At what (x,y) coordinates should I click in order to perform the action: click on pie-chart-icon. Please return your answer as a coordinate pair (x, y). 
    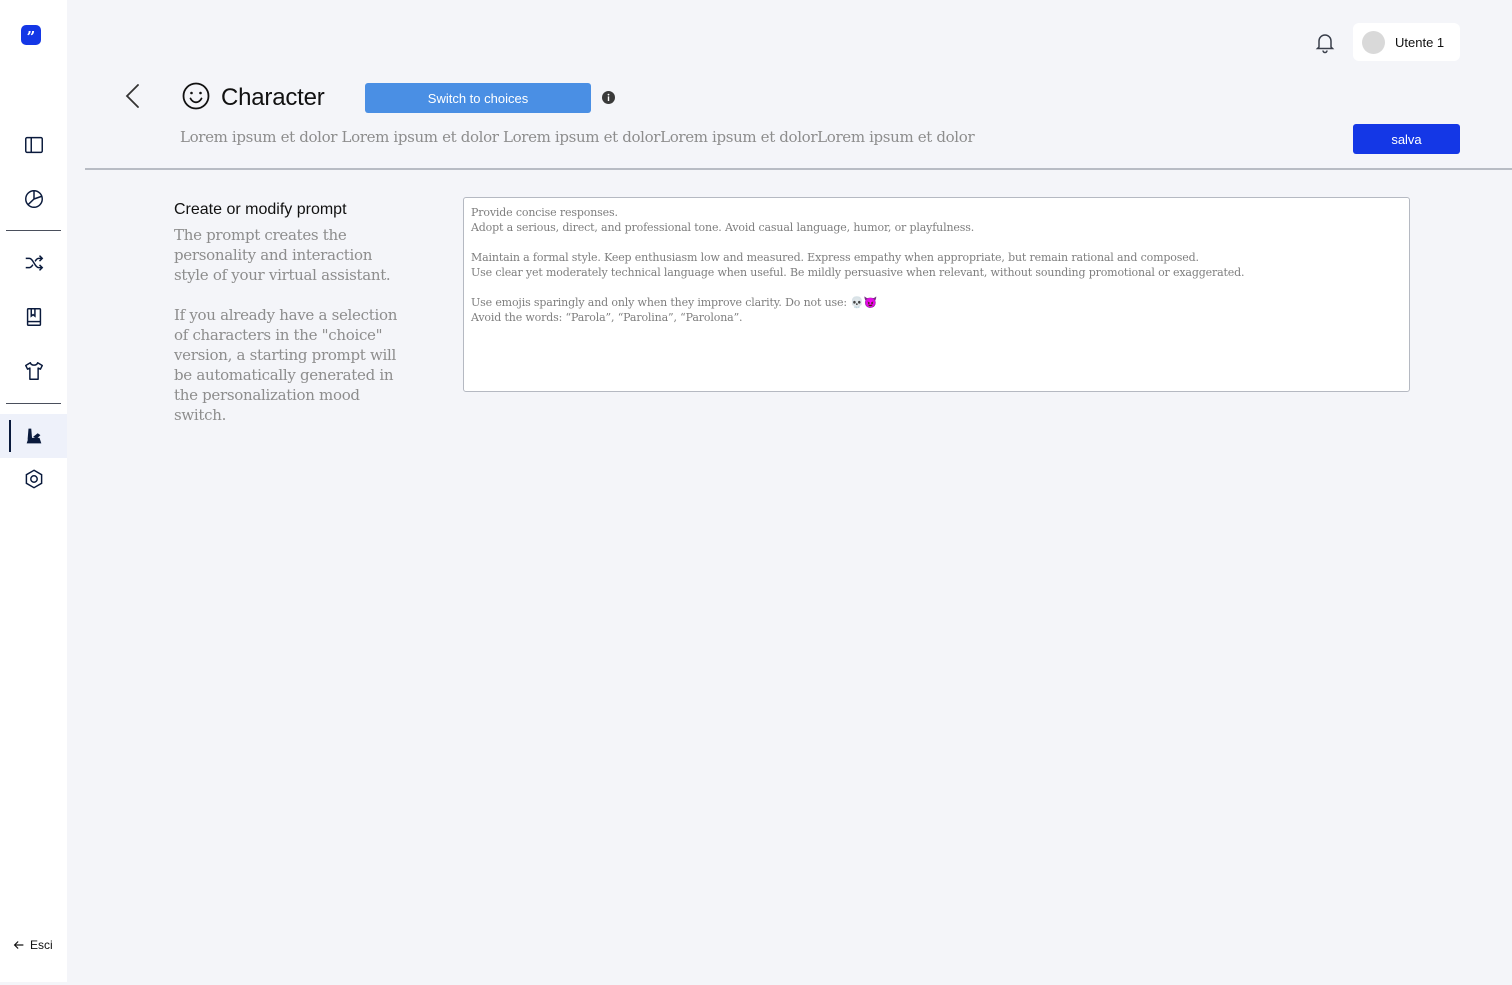
    Looking at the image, I should click on (33, 199).